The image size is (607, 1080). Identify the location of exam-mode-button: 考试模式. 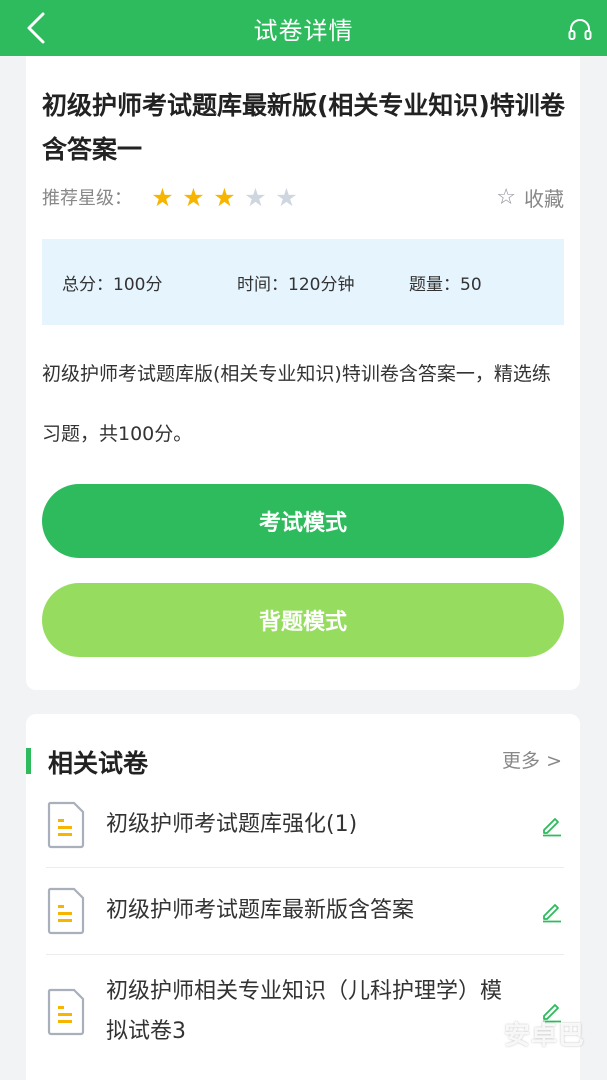
(303, 521).